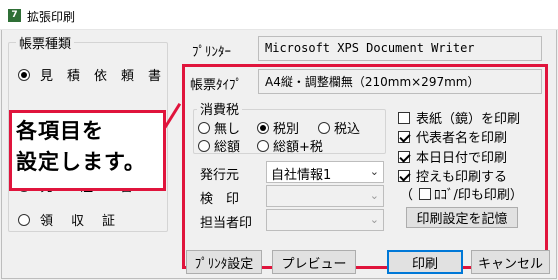  What do you see at coordinates (60, 131) in the screenshot?
I see `callout-line-1: 各項目を` at bounding box center [60, 131].